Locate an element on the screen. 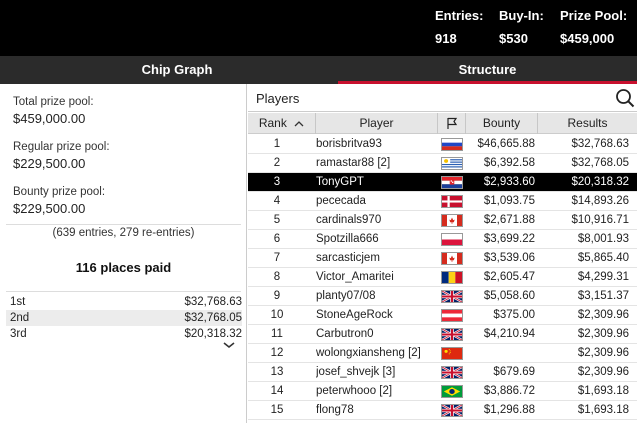 Image resolution: width=637 pixels, height=423 pixels. player-name: cardinals970 is located at coordinates (349, 220).